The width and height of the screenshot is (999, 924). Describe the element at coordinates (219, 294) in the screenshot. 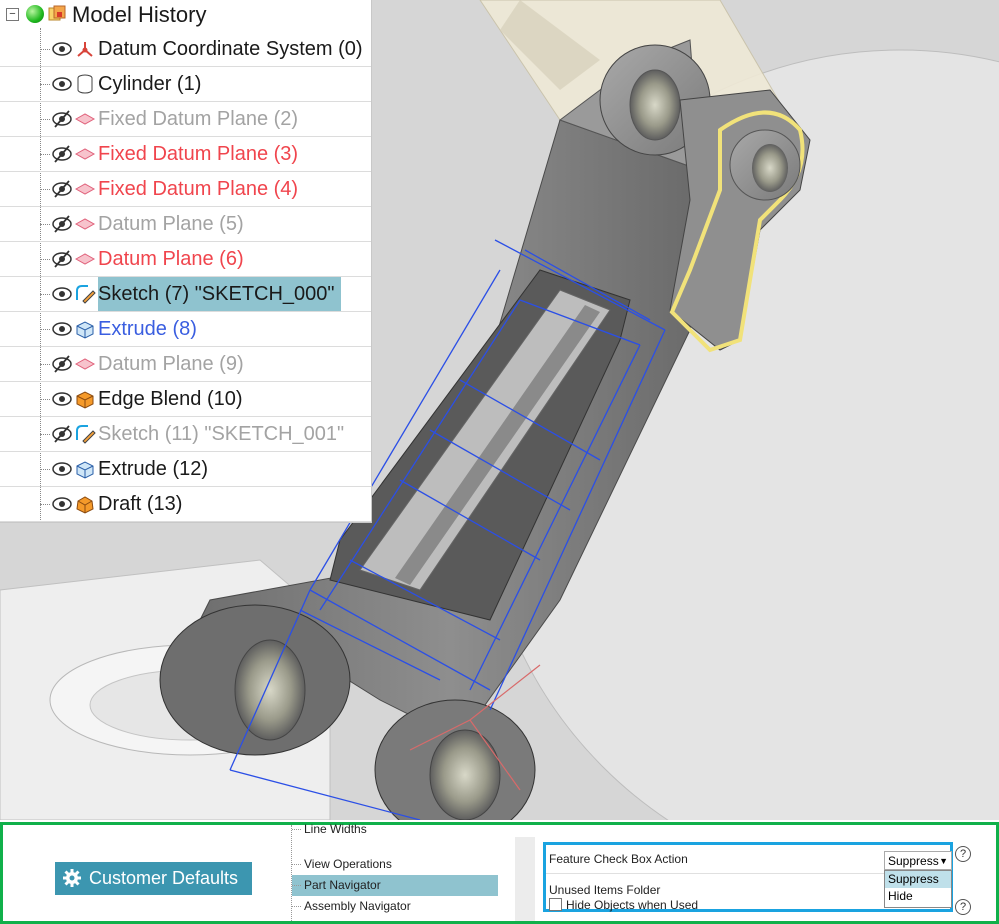

I see `feature-label: Sketch (7) "SKETCH_000"` at that location.